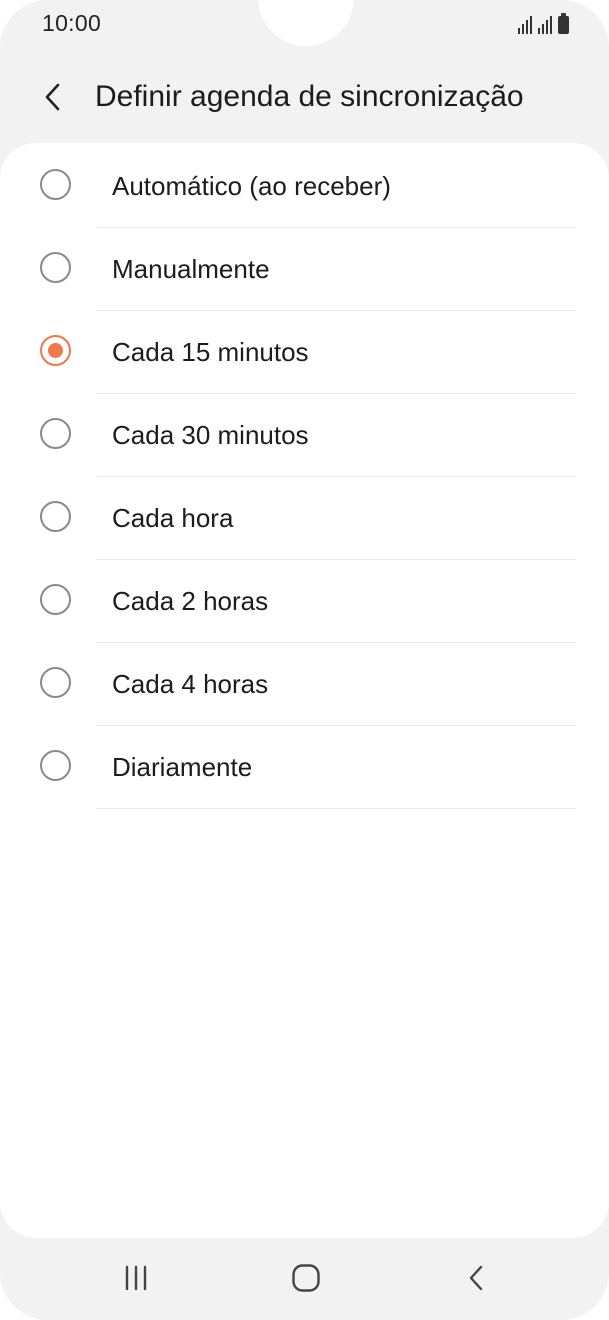 The width and height of the screenshot is (609, 1320). I want to click on option-label: Cada hora, so click(173, 518).